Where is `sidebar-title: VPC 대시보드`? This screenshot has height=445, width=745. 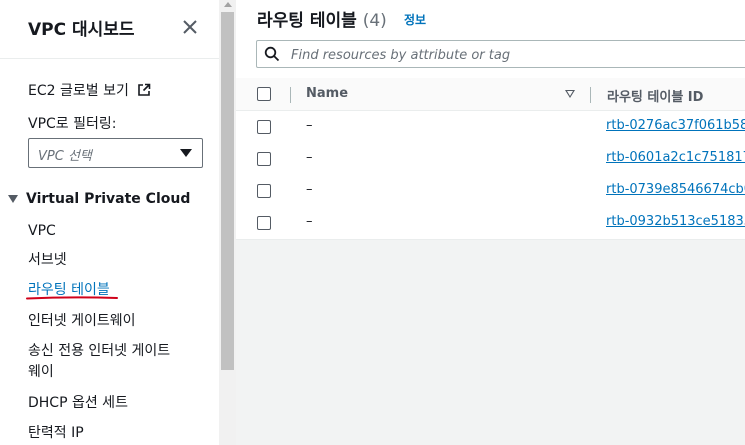 sidebar-title: VPC 대시보드 is located at coordinates (81, 30).